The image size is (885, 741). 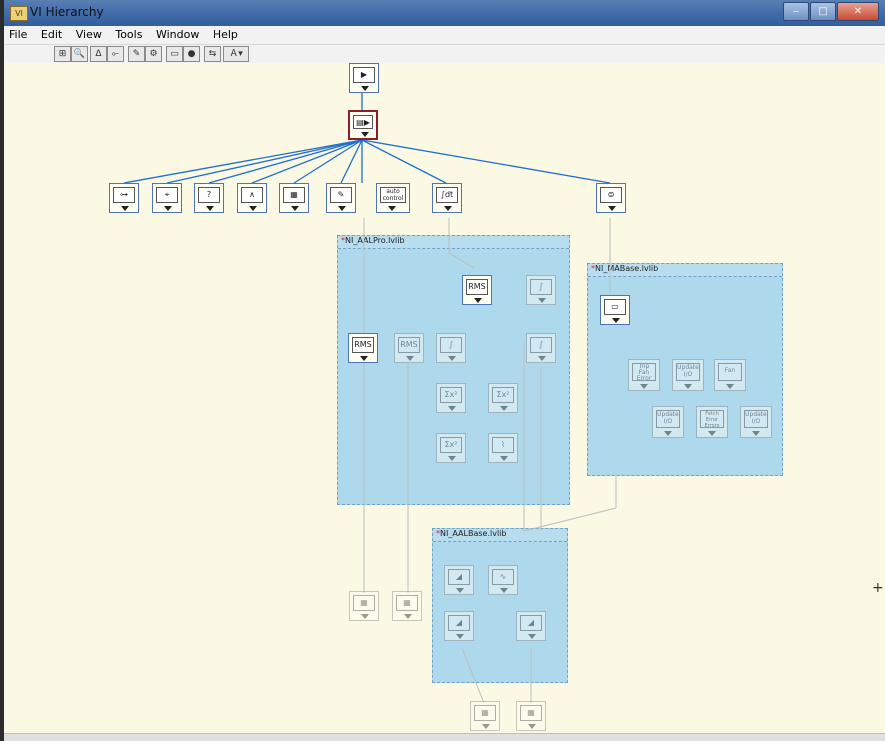 What do you see at coordinates (225, 33) in the screenshot?
I see `menu-help: Help` at bounding box center [225, 33].